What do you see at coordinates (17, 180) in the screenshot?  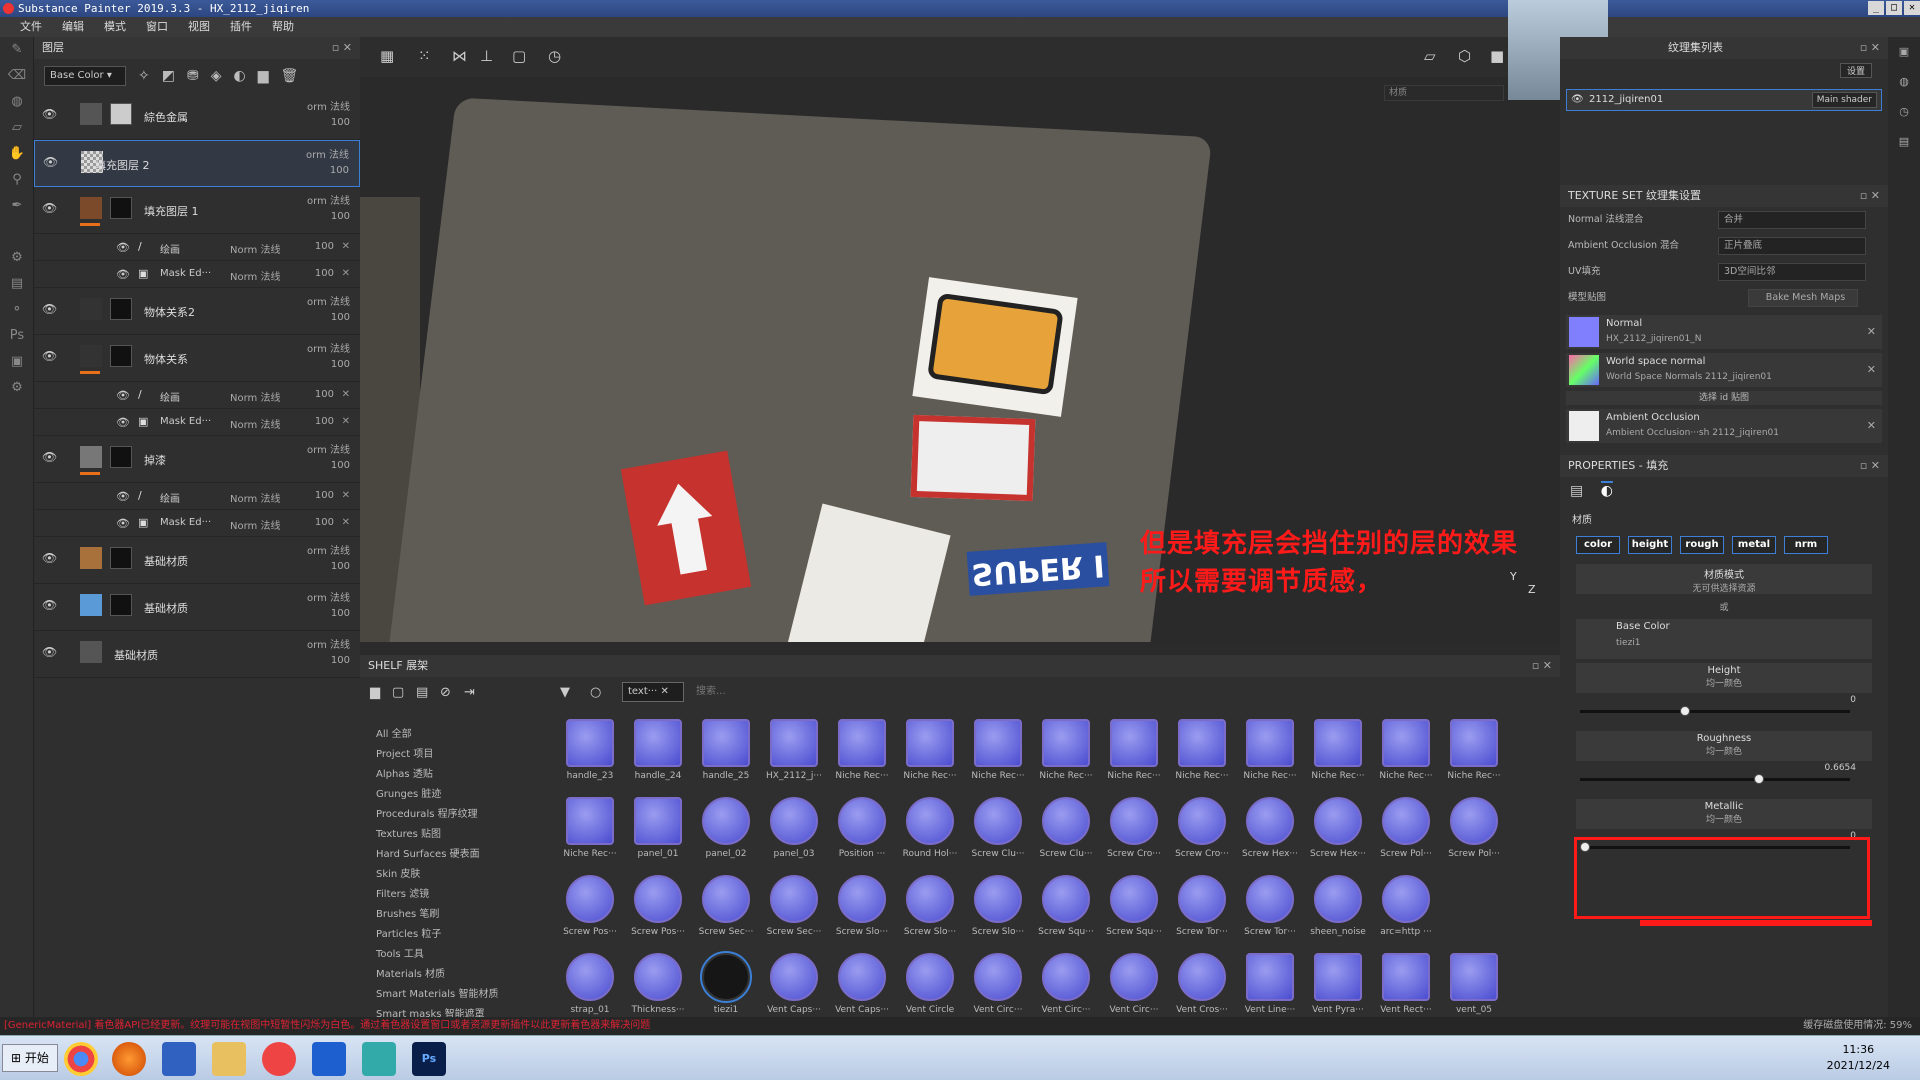 I see `clone-icon: ⚲` at bounding box center [17, 180].